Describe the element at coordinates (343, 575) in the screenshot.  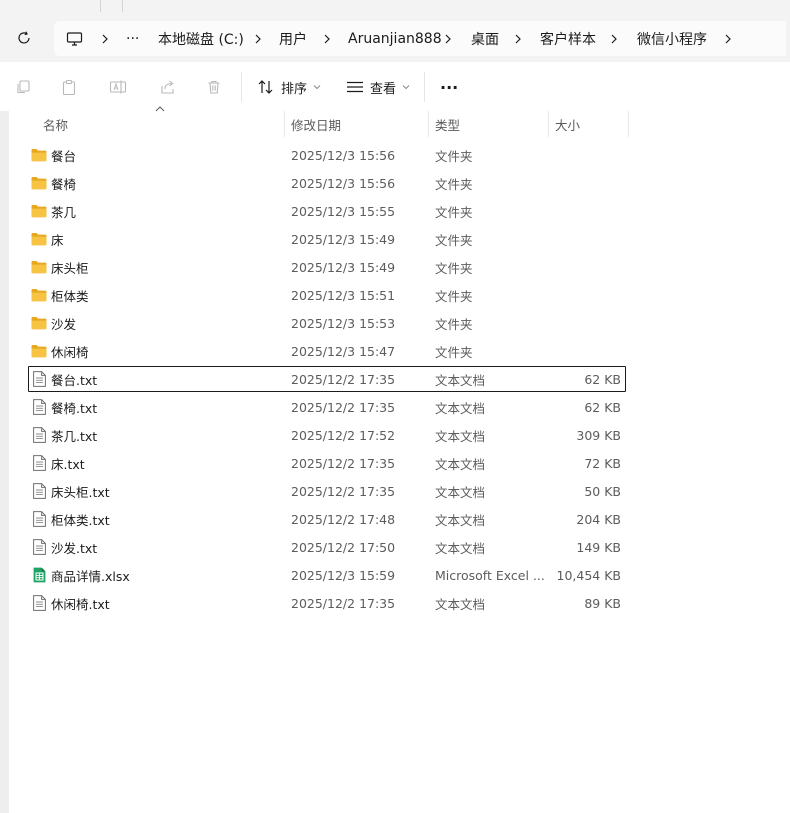
I see `file-modified-date: 2025/12/3 15:59` at that location.